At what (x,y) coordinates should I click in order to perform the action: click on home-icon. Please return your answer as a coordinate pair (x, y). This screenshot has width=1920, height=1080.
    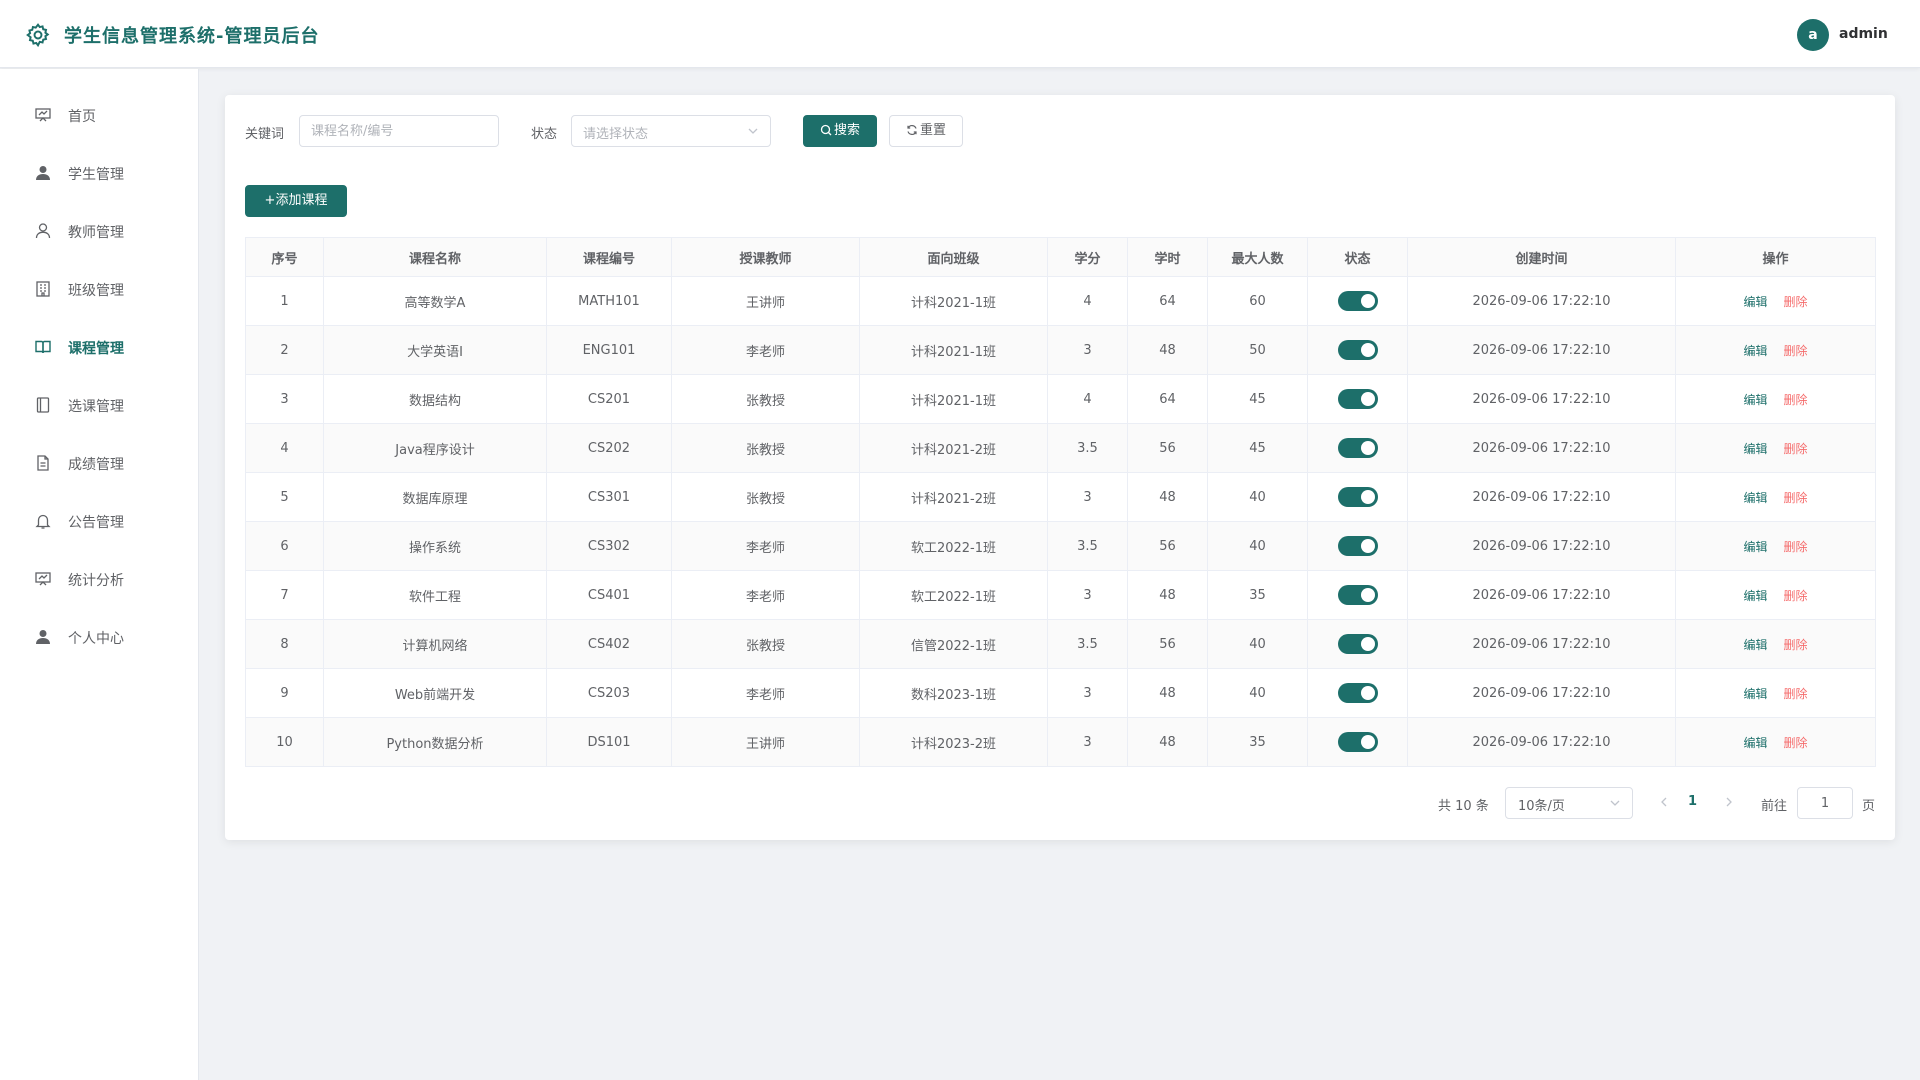
    Looking at the image, I should click on (43, 115).